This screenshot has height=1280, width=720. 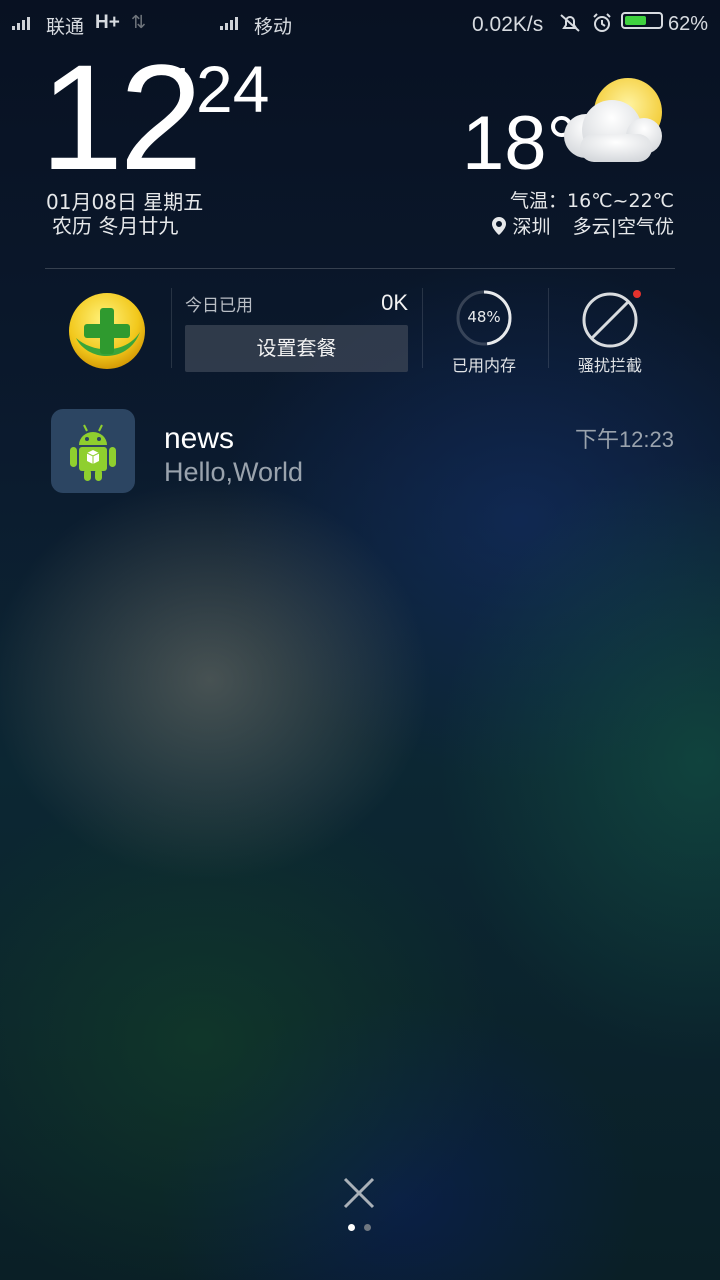 What do you see at coordinates (107, 331) in the screenshot?
I see `security-app-icon` at bounding box center [107, 331].